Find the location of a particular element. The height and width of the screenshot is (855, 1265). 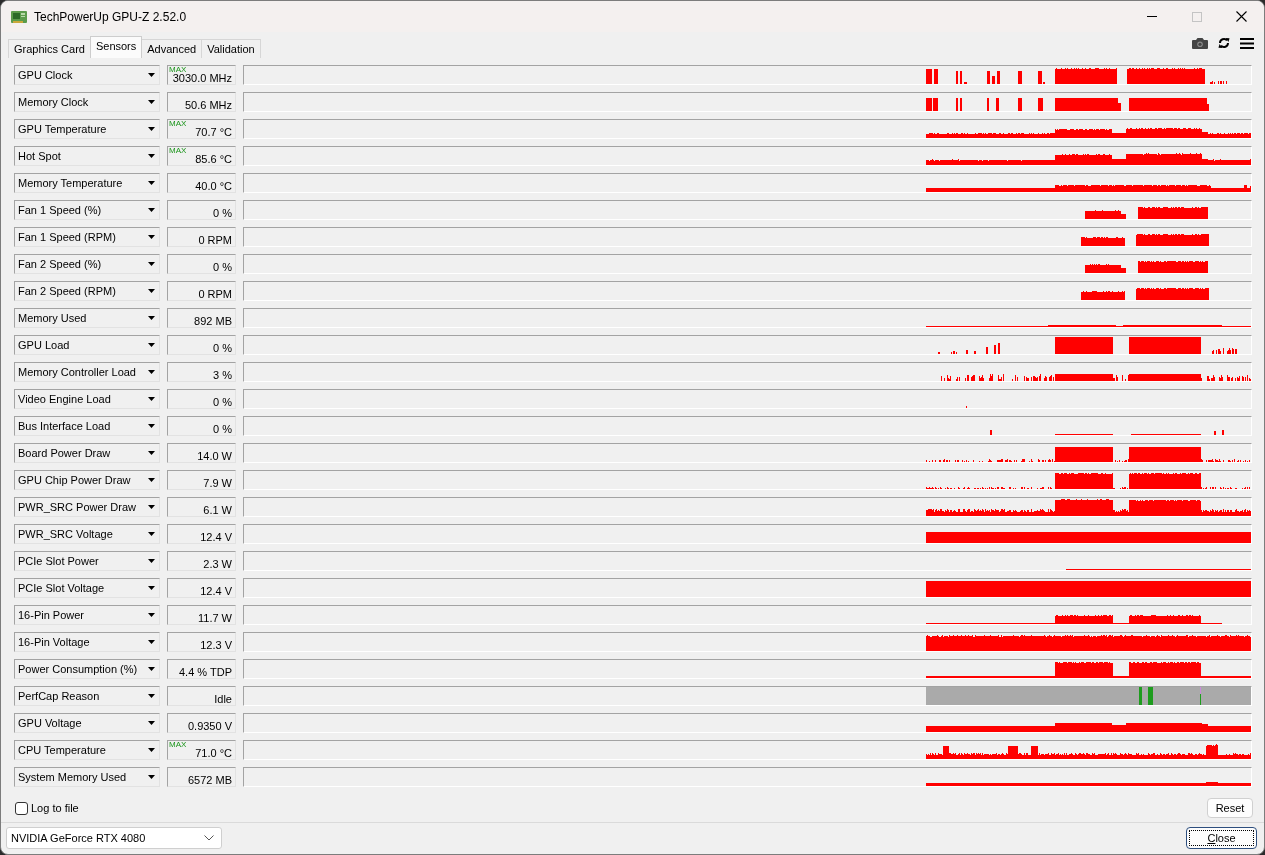

sensor-select: Power Consumption (%) is located at coordinates (87, 669).